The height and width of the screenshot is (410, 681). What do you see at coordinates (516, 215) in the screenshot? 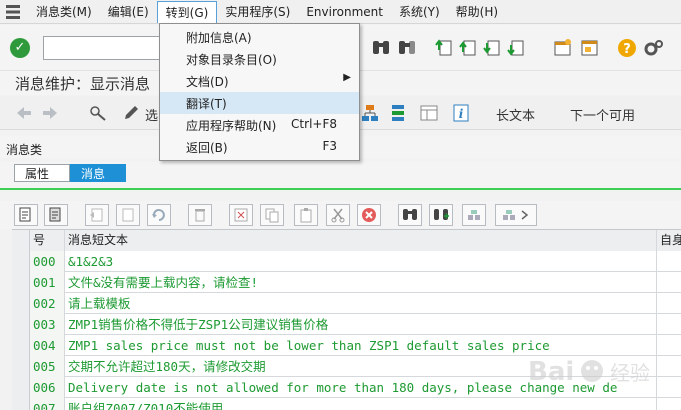
I see `more-icon` at bounding box center [516, 215].